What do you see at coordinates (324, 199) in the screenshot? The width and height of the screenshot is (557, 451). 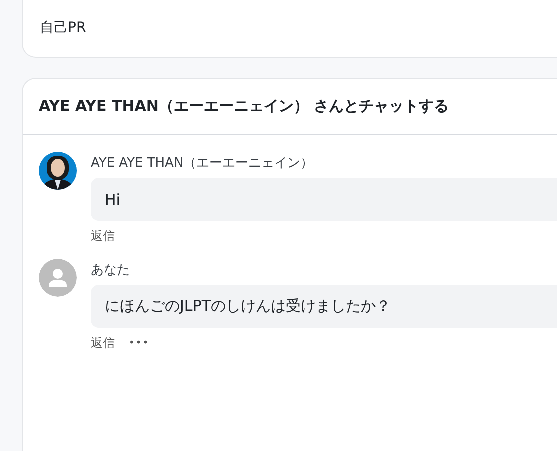 I see `message-bubble: Hi` at bounding box center [324, 199].